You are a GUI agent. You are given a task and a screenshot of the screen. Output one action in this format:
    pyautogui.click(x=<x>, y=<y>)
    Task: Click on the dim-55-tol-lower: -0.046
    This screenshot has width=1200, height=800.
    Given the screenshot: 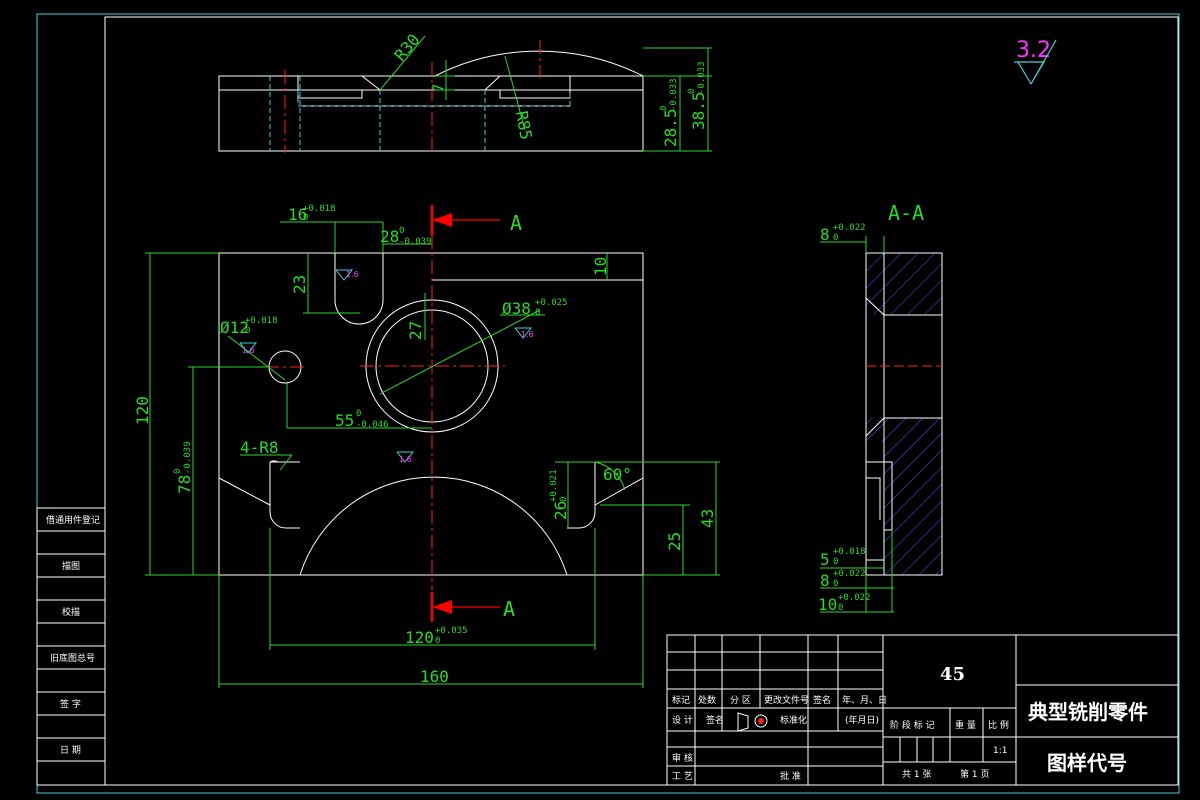 What is the action you would take?
    pyautogui.click(x=372, y=425)
    